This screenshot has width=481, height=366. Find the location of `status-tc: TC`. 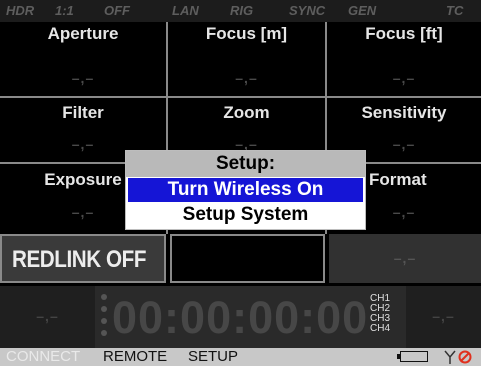

status-tc: TC is located at coordinates (455, 10).